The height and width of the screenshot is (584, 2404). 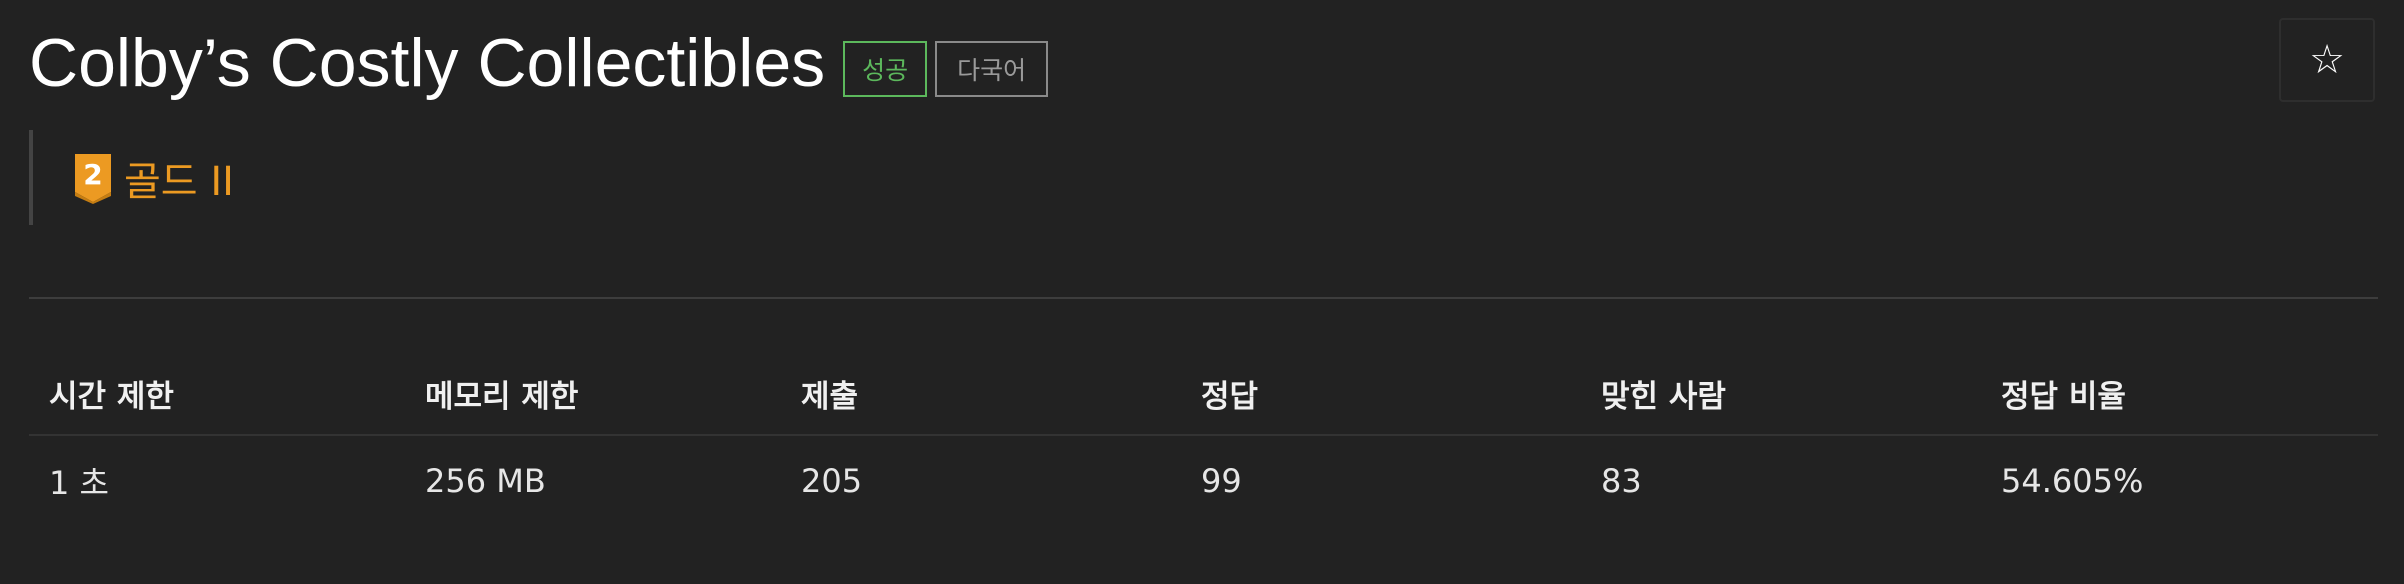 I want to click on favorite-button: ☆, so click(x=2327, y=60).